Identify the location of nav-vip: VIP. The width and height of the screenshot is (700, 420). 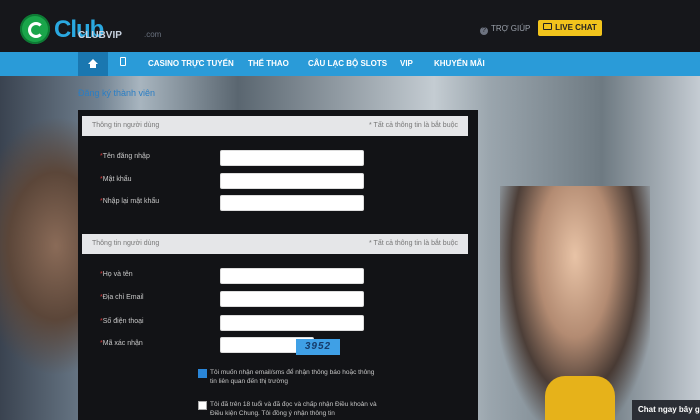
(406, 64).